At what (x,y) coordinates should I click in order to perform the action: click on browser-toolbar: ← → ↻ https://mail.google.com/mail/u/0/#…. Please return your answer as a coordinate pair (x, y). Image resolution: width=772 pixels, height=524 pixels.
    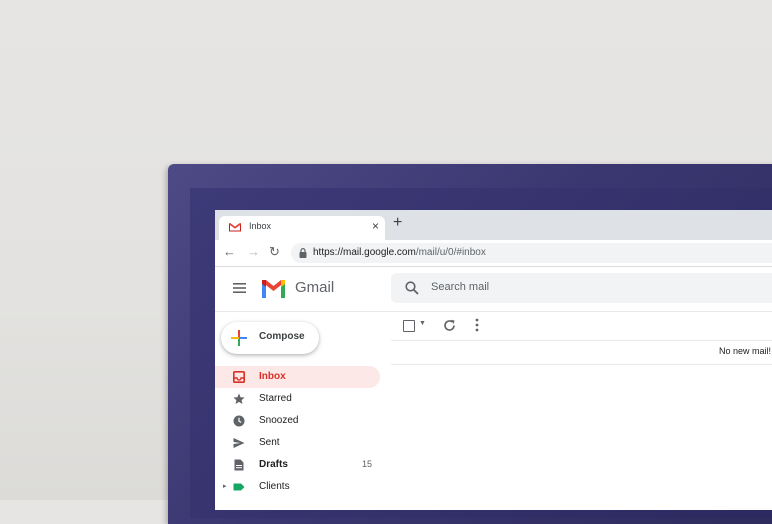
    Looking at the image, I should click on (493, 253).